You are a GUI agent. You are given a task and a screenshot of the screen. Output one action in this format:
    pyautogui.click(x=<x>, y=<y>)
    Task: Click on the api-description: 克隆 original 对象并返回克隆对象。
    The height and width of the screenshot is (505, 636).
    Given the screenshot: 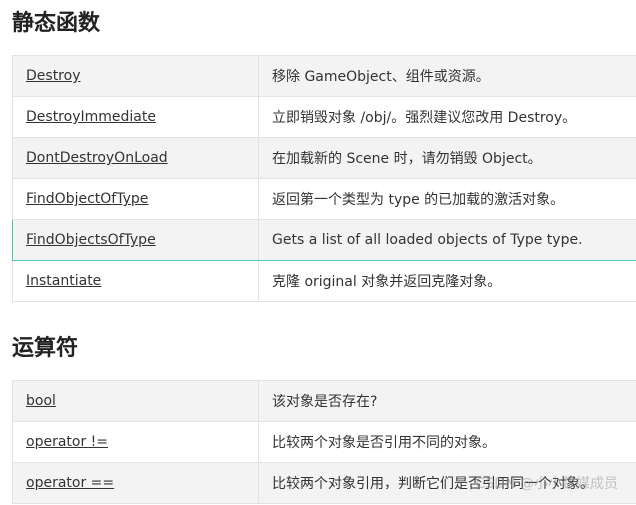 What is the action you would take?
    pyautogui.click(x=387, y=282)
    